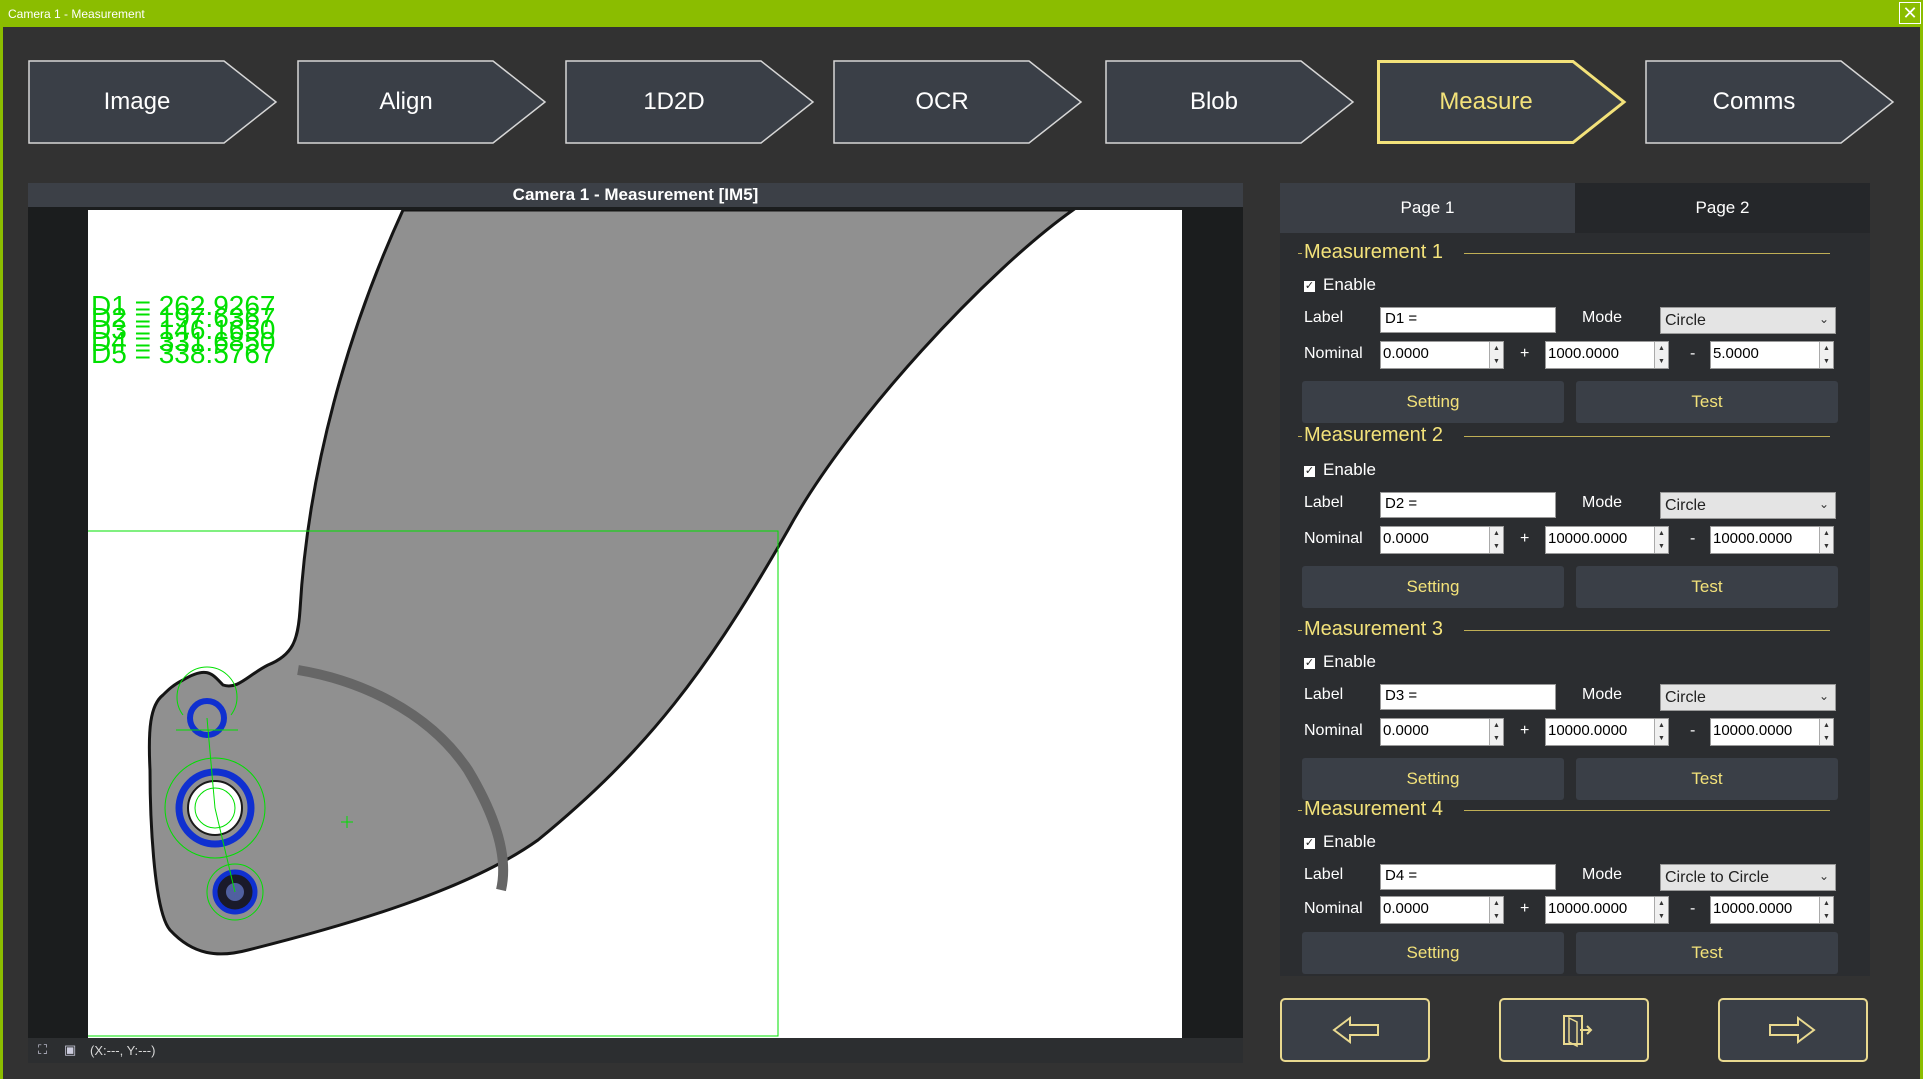  I want to click on plus-tolerance-spinner: 1000.0000 ▲ ▼, so click(1607, 355).